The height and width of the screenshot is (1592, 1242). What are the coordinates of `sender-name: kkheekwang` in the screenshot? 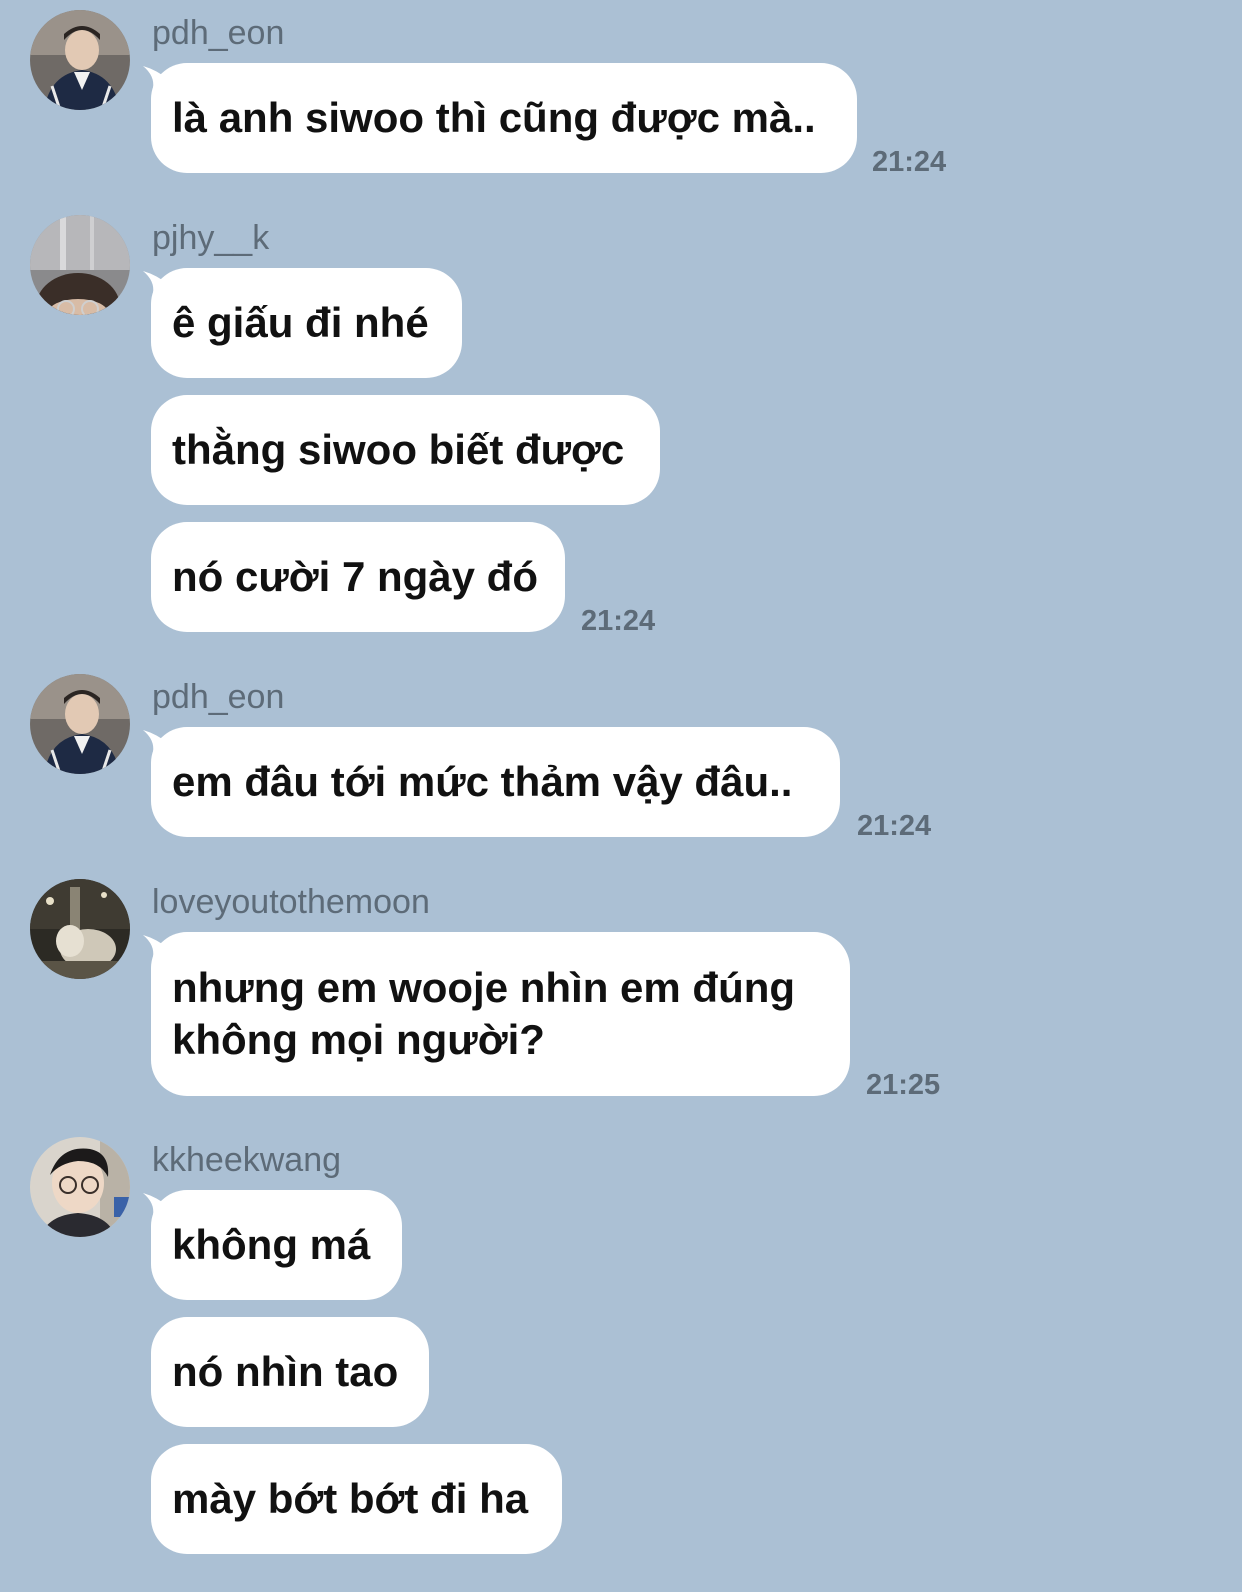 It's located at (247, 1160).